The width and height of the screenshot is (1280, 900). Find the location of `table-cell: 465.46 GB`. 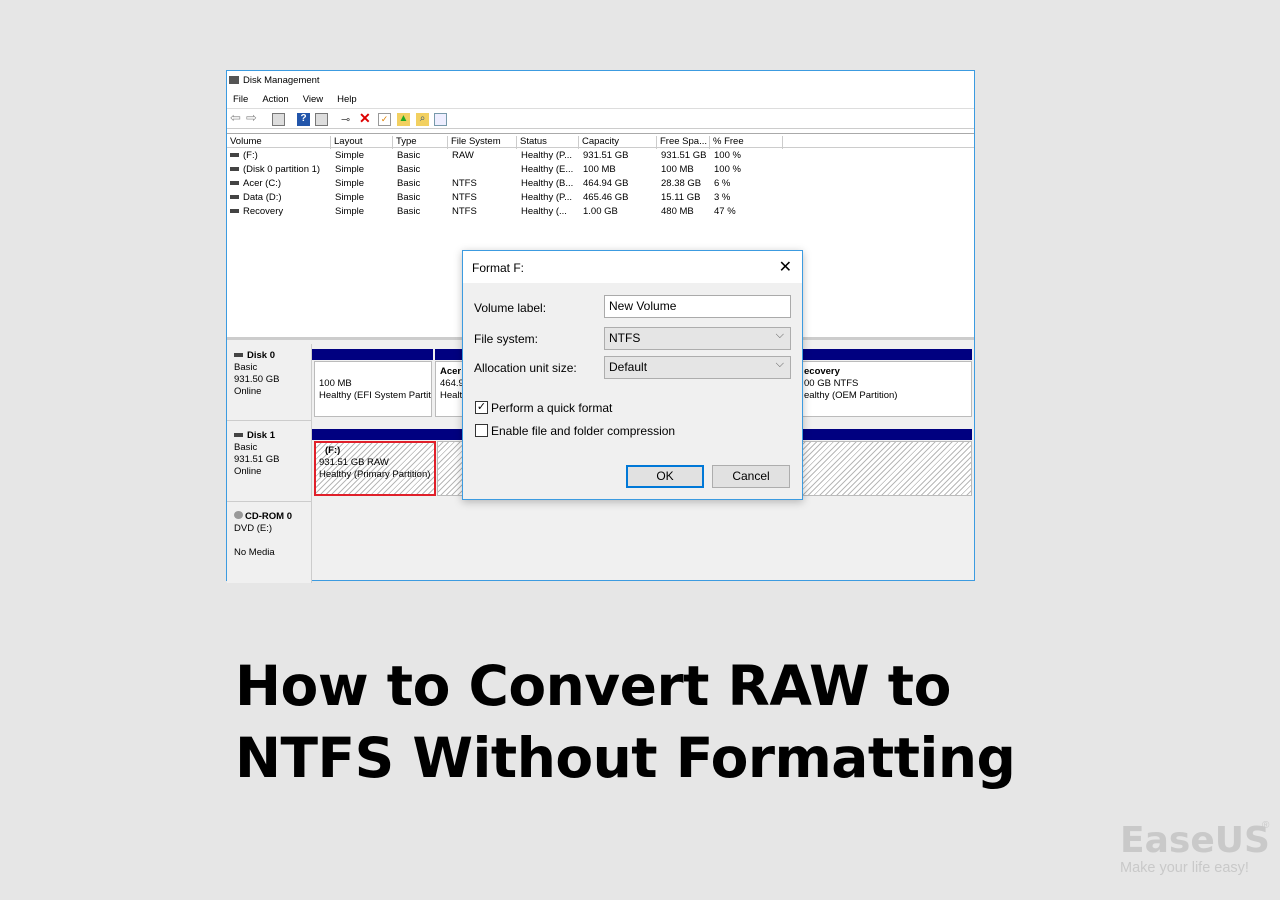

table-cell: 465.46 GB is located at coordinates (606, 197).